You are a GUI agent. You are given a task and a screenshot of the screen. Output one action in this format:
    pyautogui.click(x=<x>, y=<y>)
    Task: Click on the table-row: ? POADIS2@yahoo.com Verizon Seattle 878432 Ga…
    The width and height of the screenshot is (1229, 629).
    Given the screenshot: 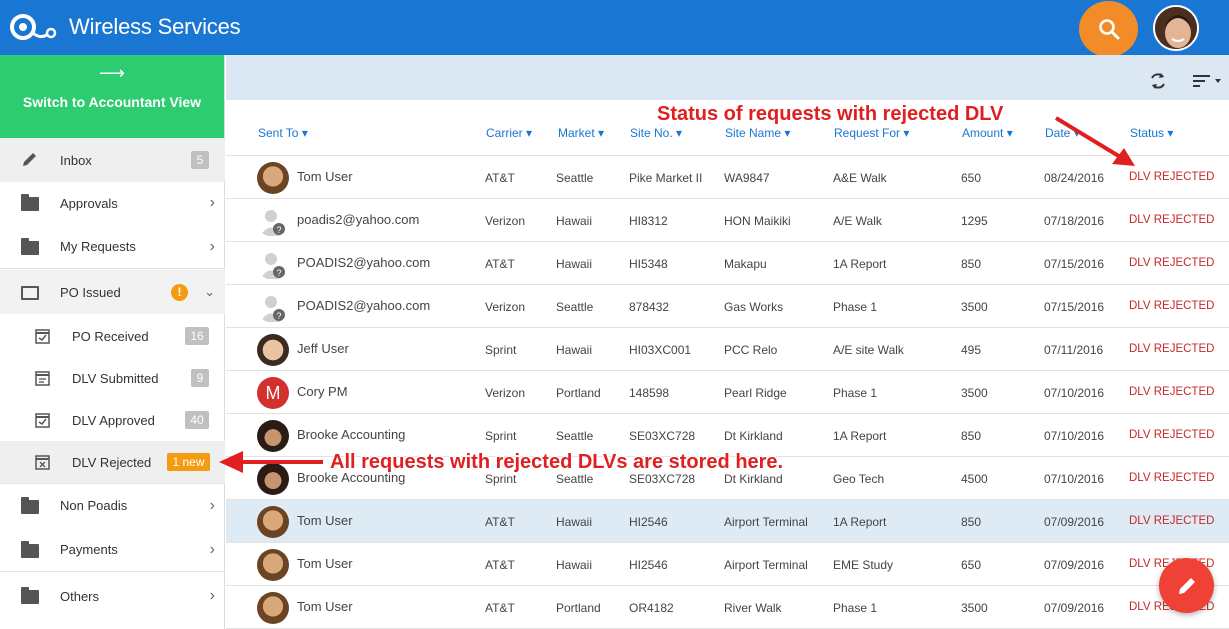 What is the action you would take?
    pyautogui.click(x=727, y=306)
    